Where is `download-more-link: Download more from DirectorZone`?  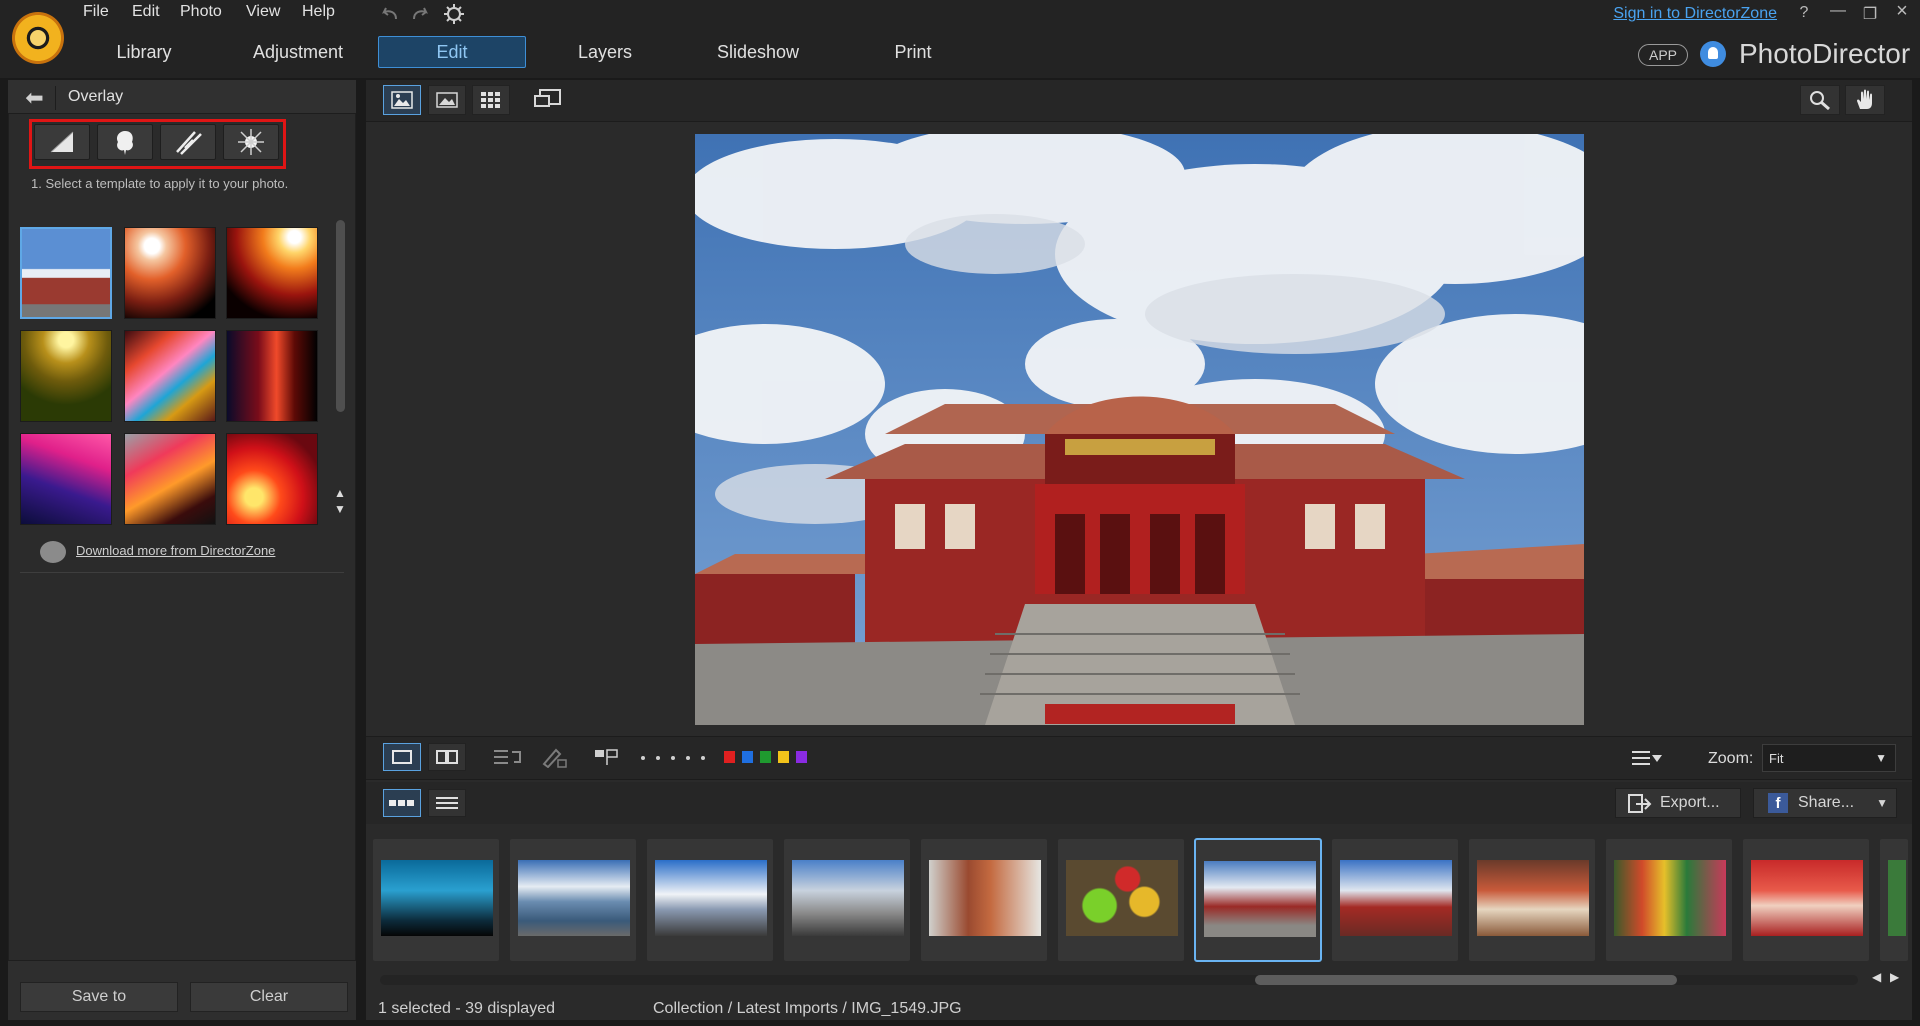 download-more-link: Download more from DirectorZone is located at coordinates (175, 550).